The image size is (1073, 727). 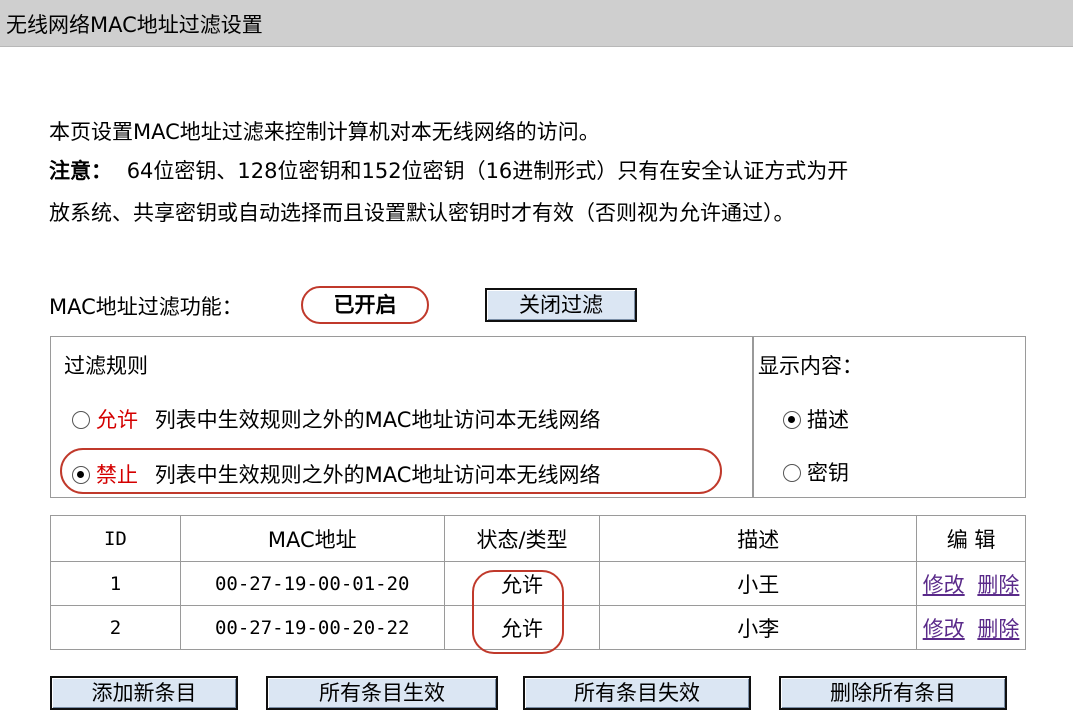 I want to click on row-desc: 小李, so click(x=758, y=627).